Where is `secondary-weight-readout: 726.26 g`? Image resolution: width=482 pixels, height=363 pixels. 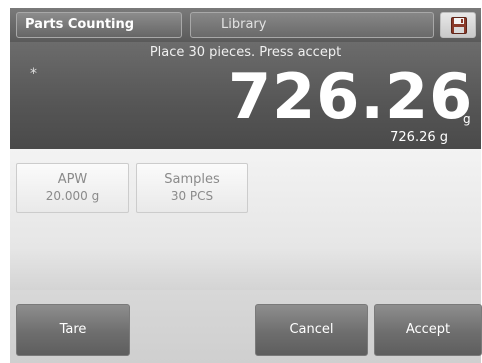 secondary-weight-readout: 726.26 g is located at coordinates (419, 137).